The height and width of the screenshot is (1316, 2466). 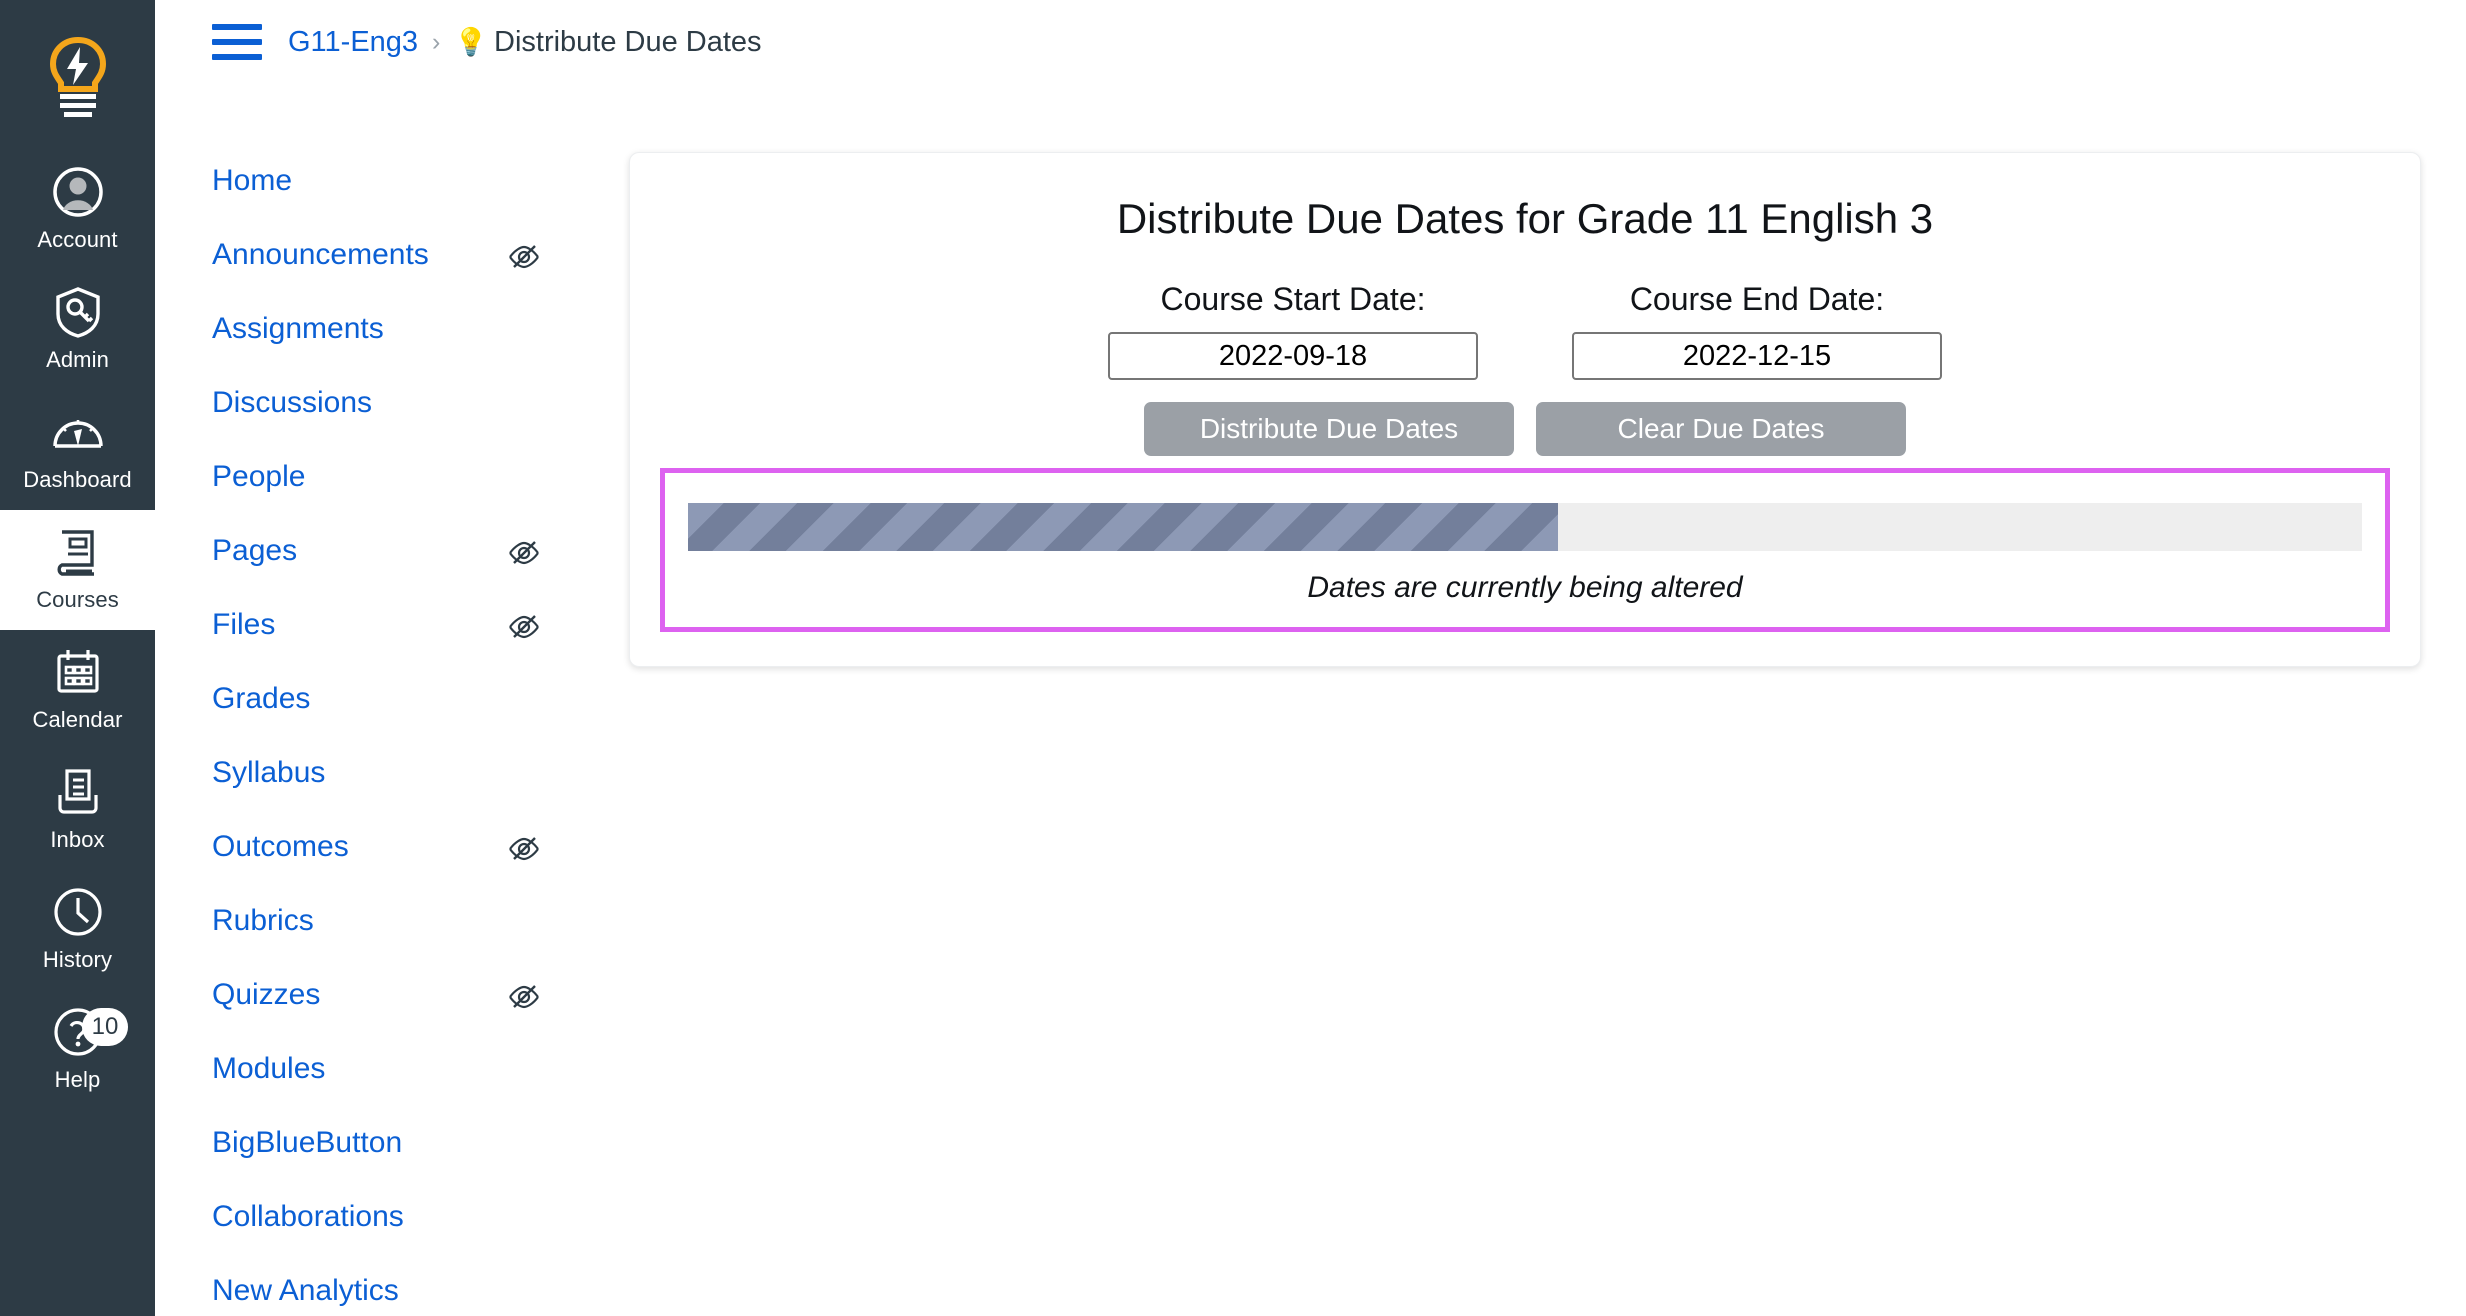 What do you see at coordinates (77, 239) in the screenshot?
I see `global-nav-label: Account` at bounding box center [77, 239].